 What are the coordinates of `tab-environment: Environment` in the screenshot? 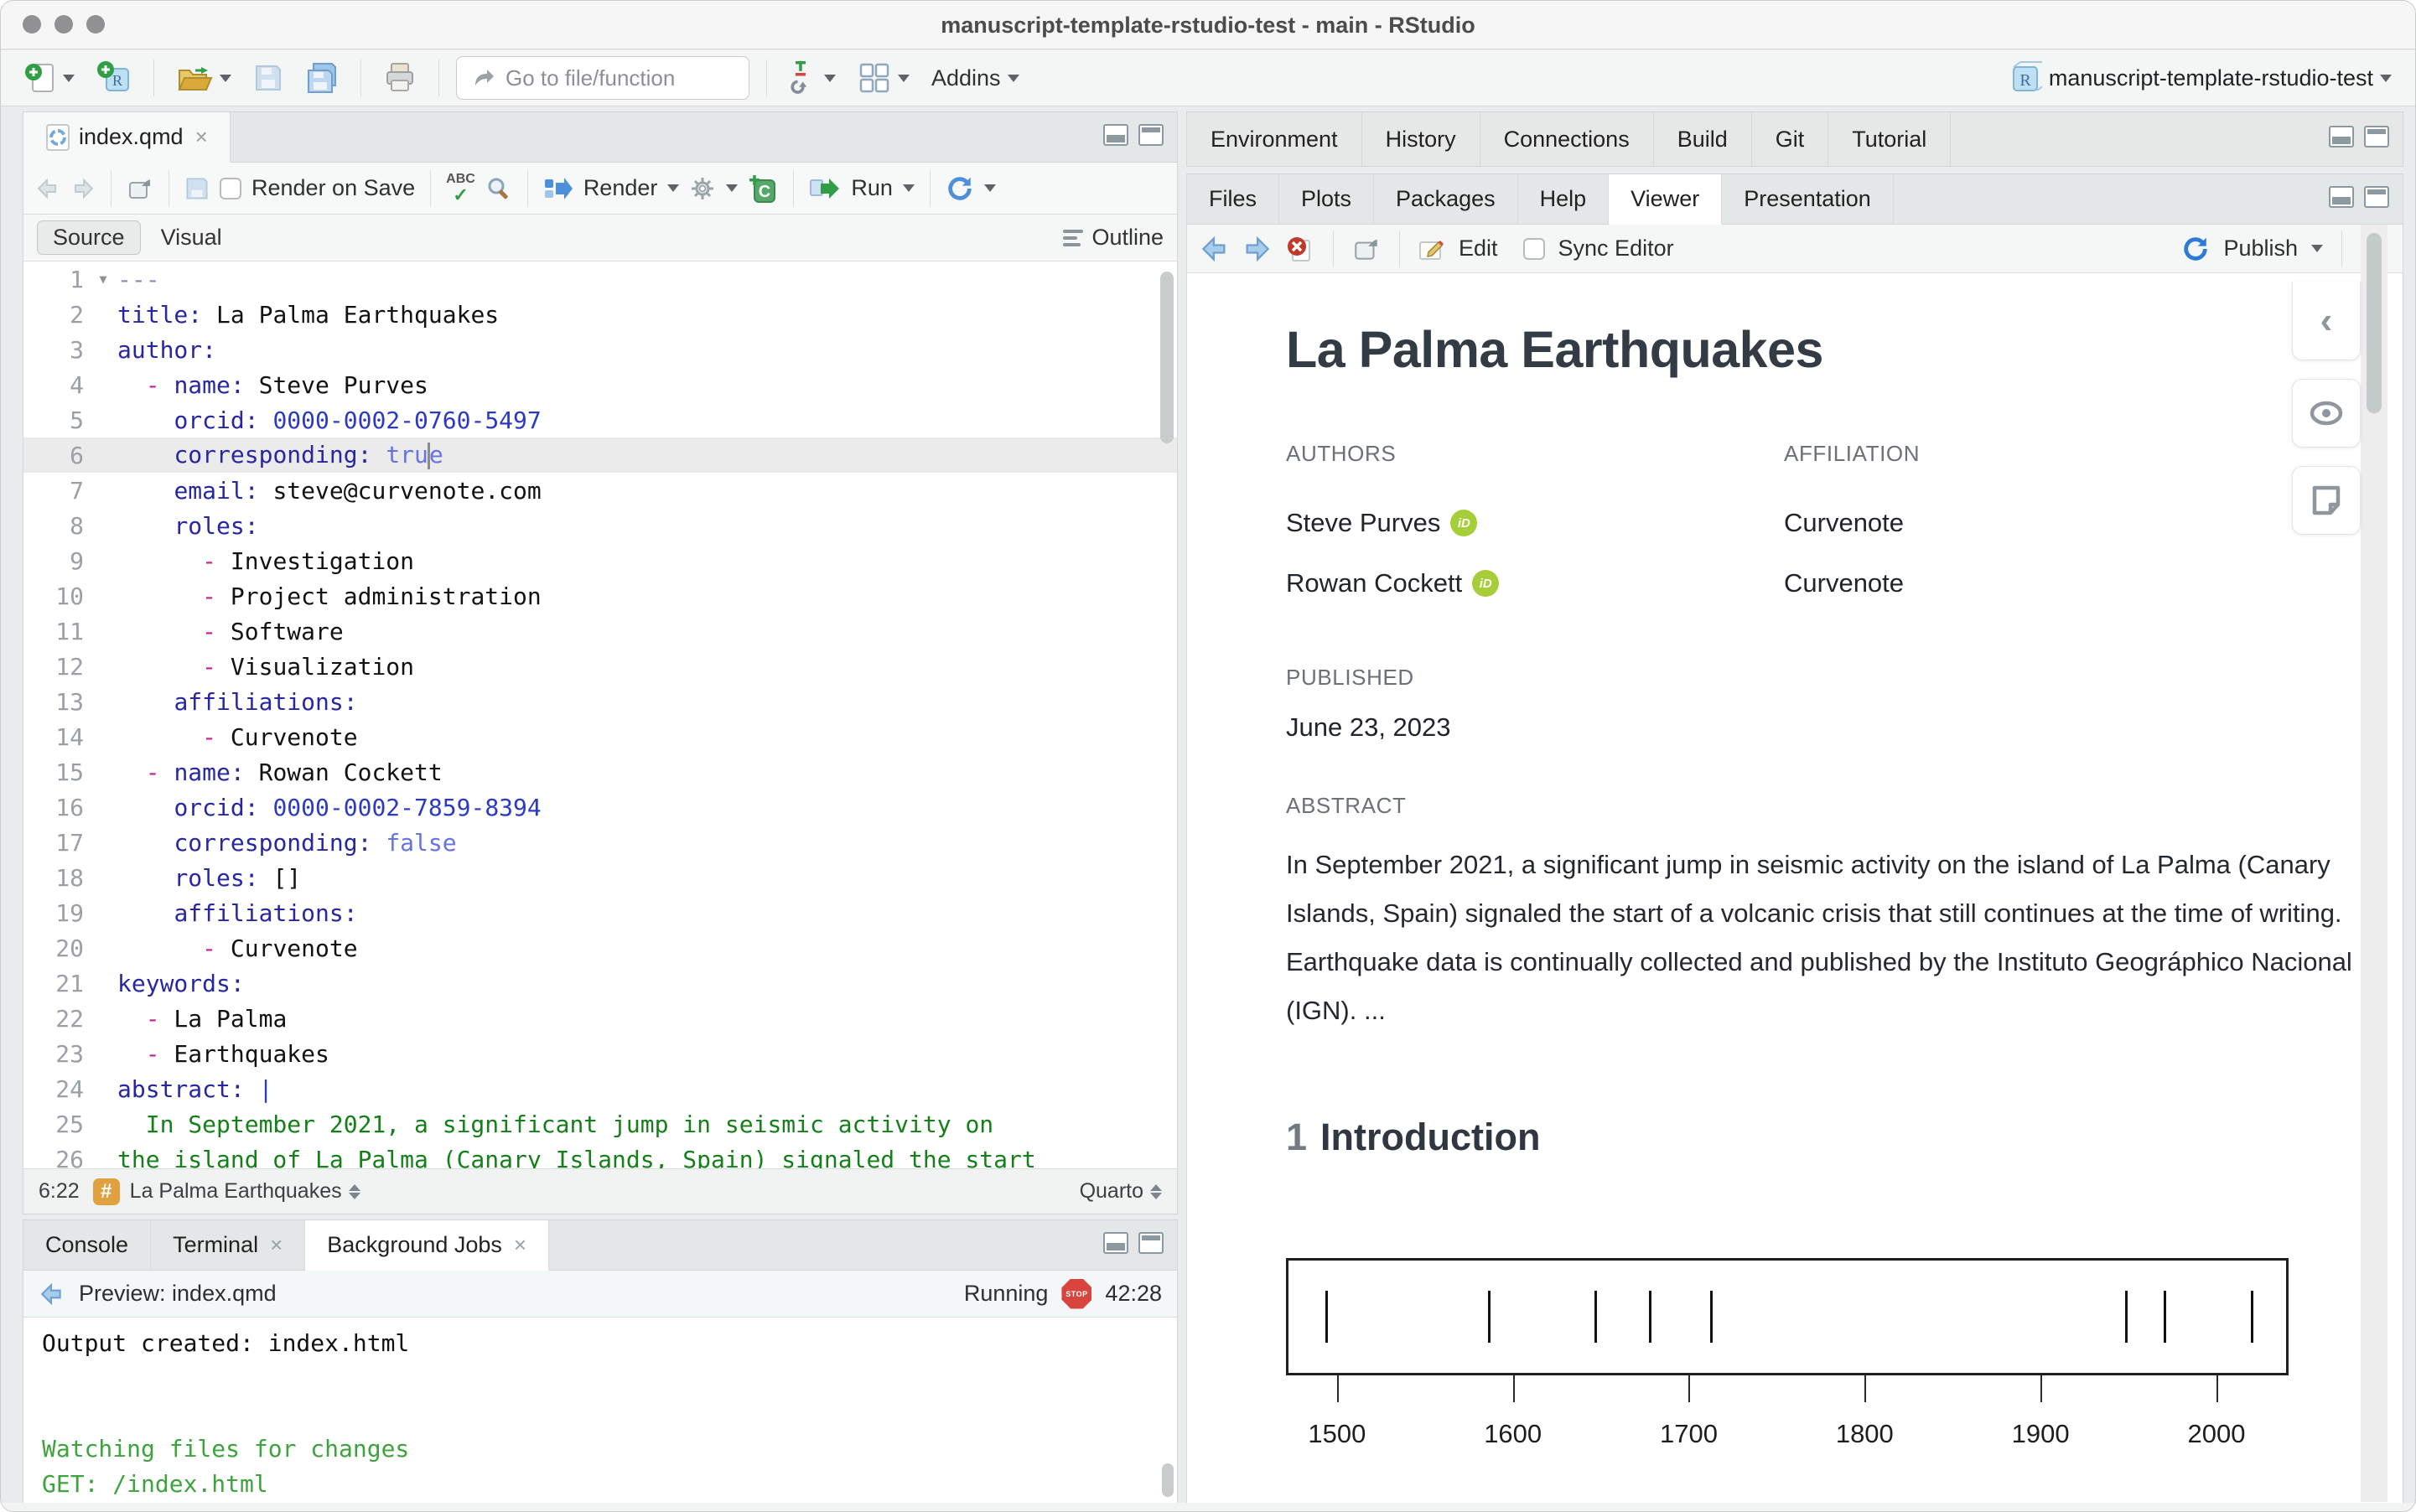 It's located at (1275, 139).